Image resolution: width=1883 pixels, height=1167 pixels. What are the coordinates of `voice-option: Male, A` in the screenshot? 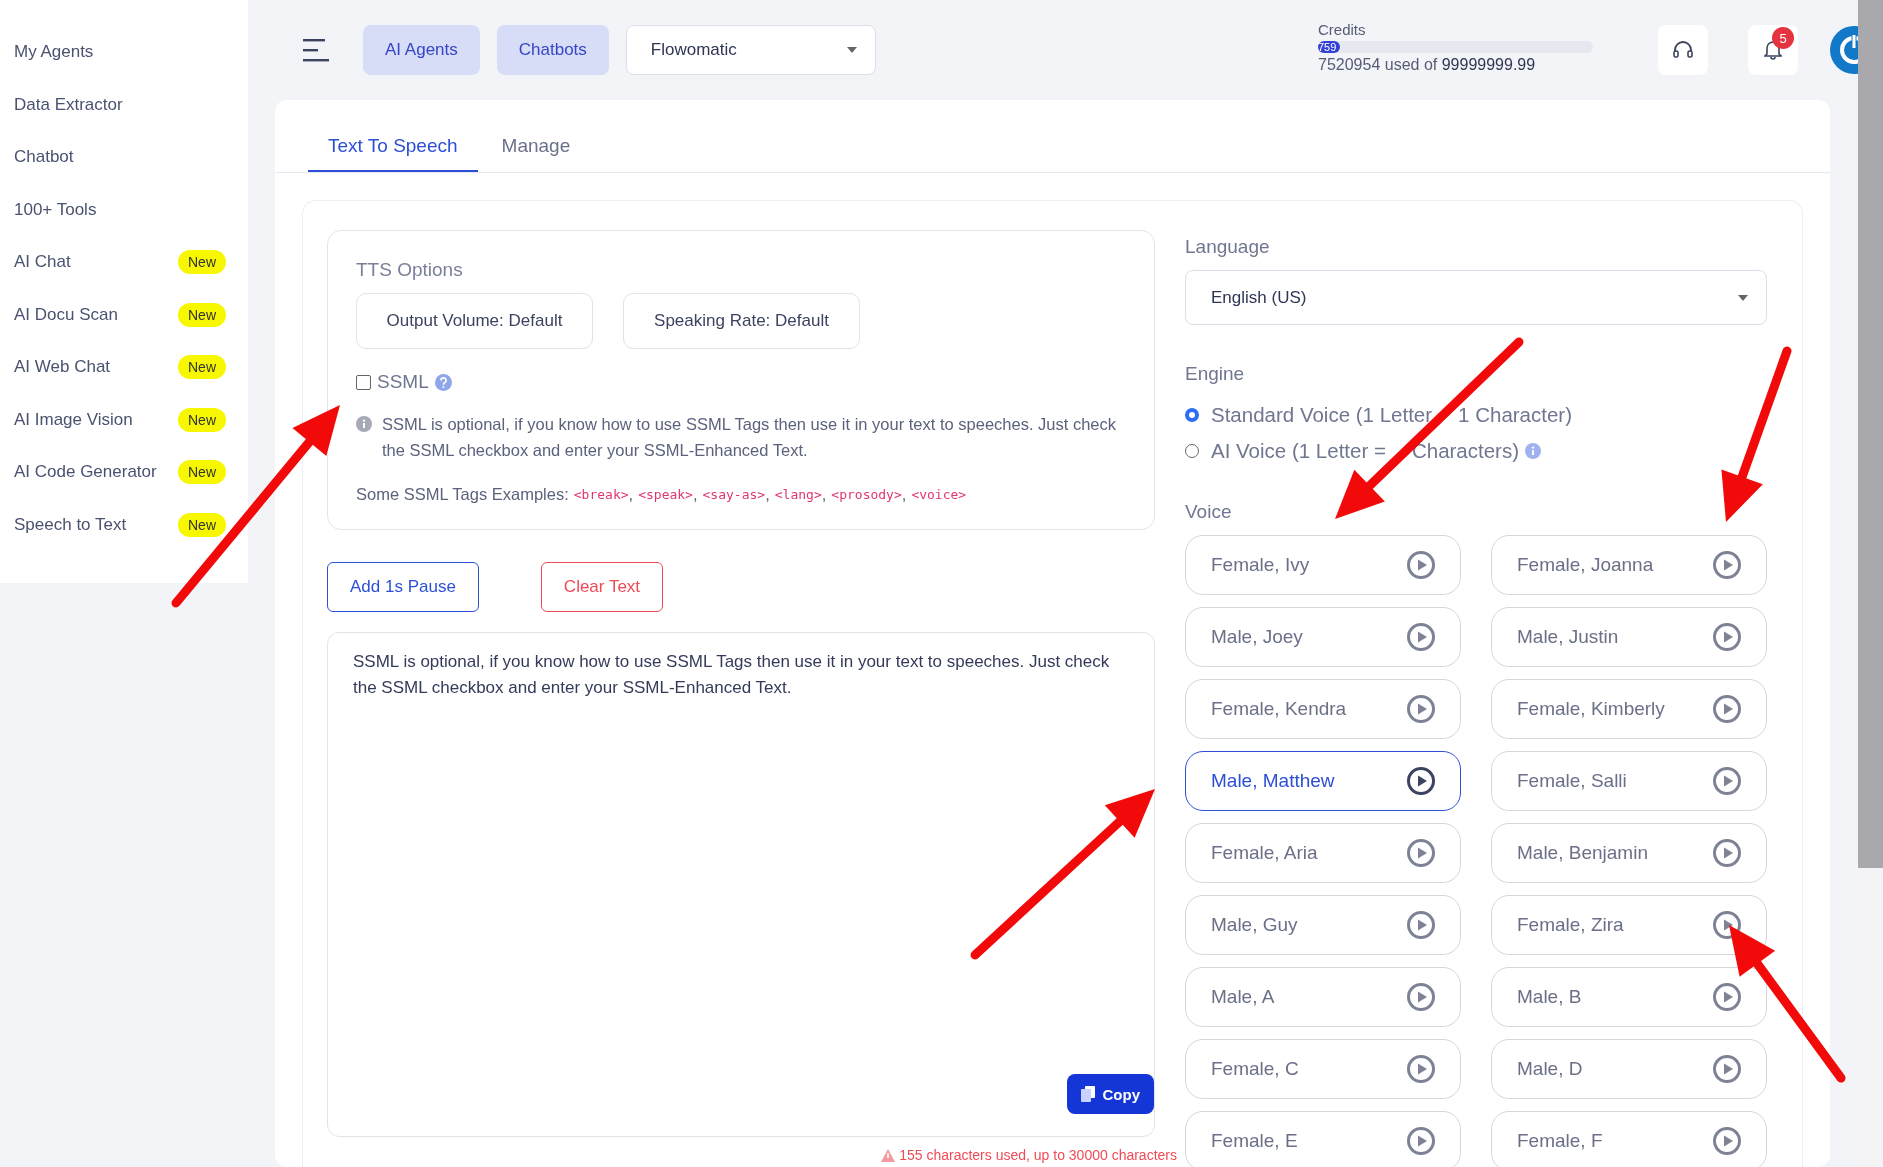 It's located at (1323, 997).